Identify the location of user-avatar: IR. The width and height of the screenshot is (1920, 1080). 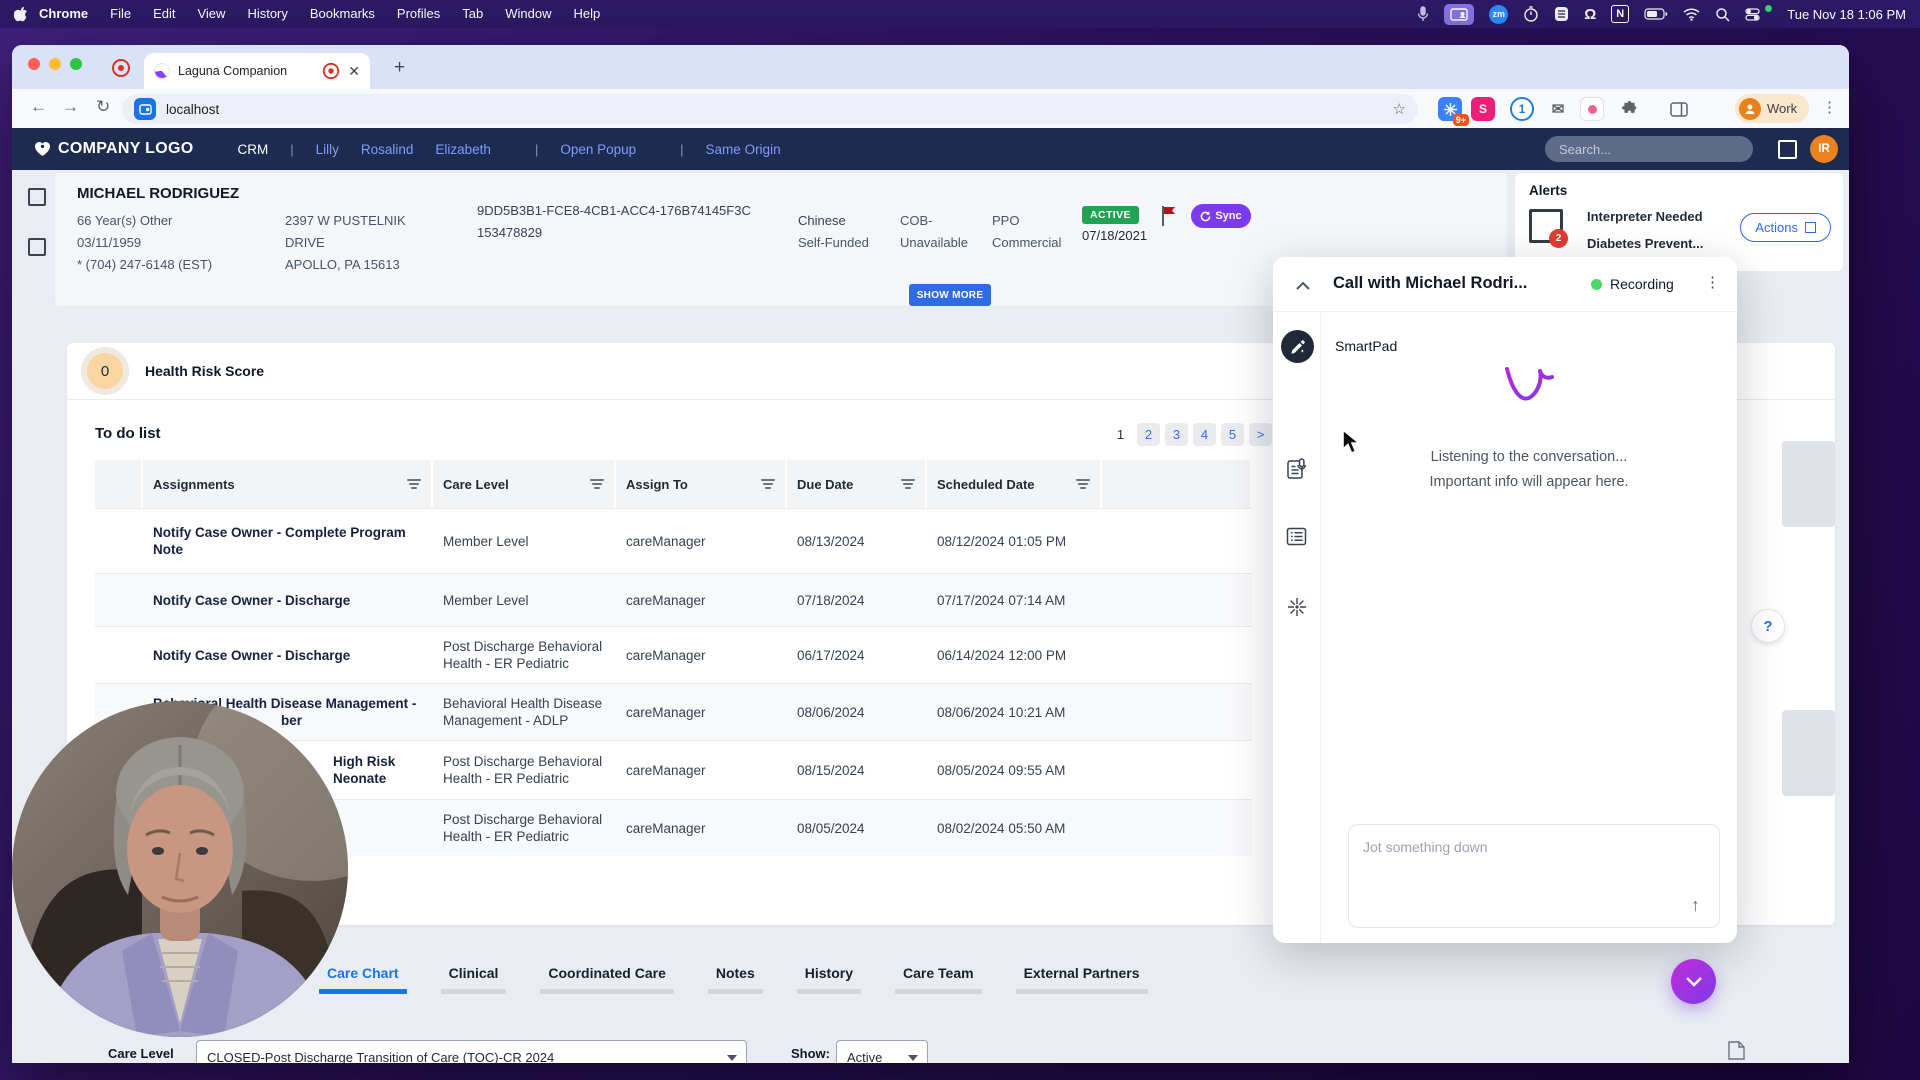
(1824, 149).